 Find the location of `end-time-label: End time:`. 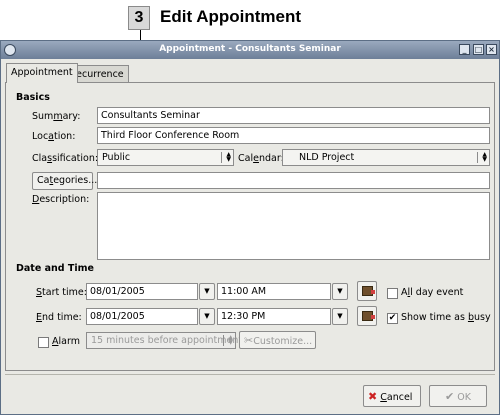

end-time-label: End time: is located at coordinates (59, 317).